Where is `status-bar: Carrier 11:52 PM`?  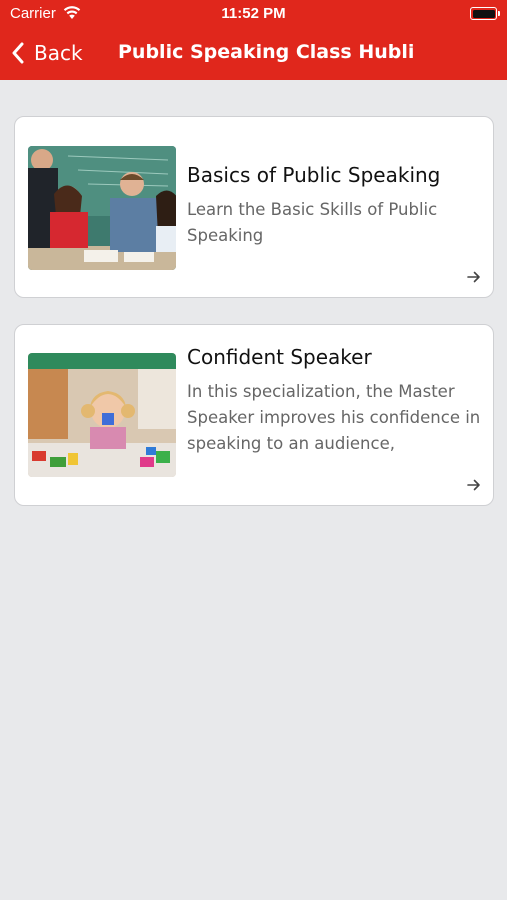 status-bar: Carrier 11:52 PM is located at coordinates (253, 14).